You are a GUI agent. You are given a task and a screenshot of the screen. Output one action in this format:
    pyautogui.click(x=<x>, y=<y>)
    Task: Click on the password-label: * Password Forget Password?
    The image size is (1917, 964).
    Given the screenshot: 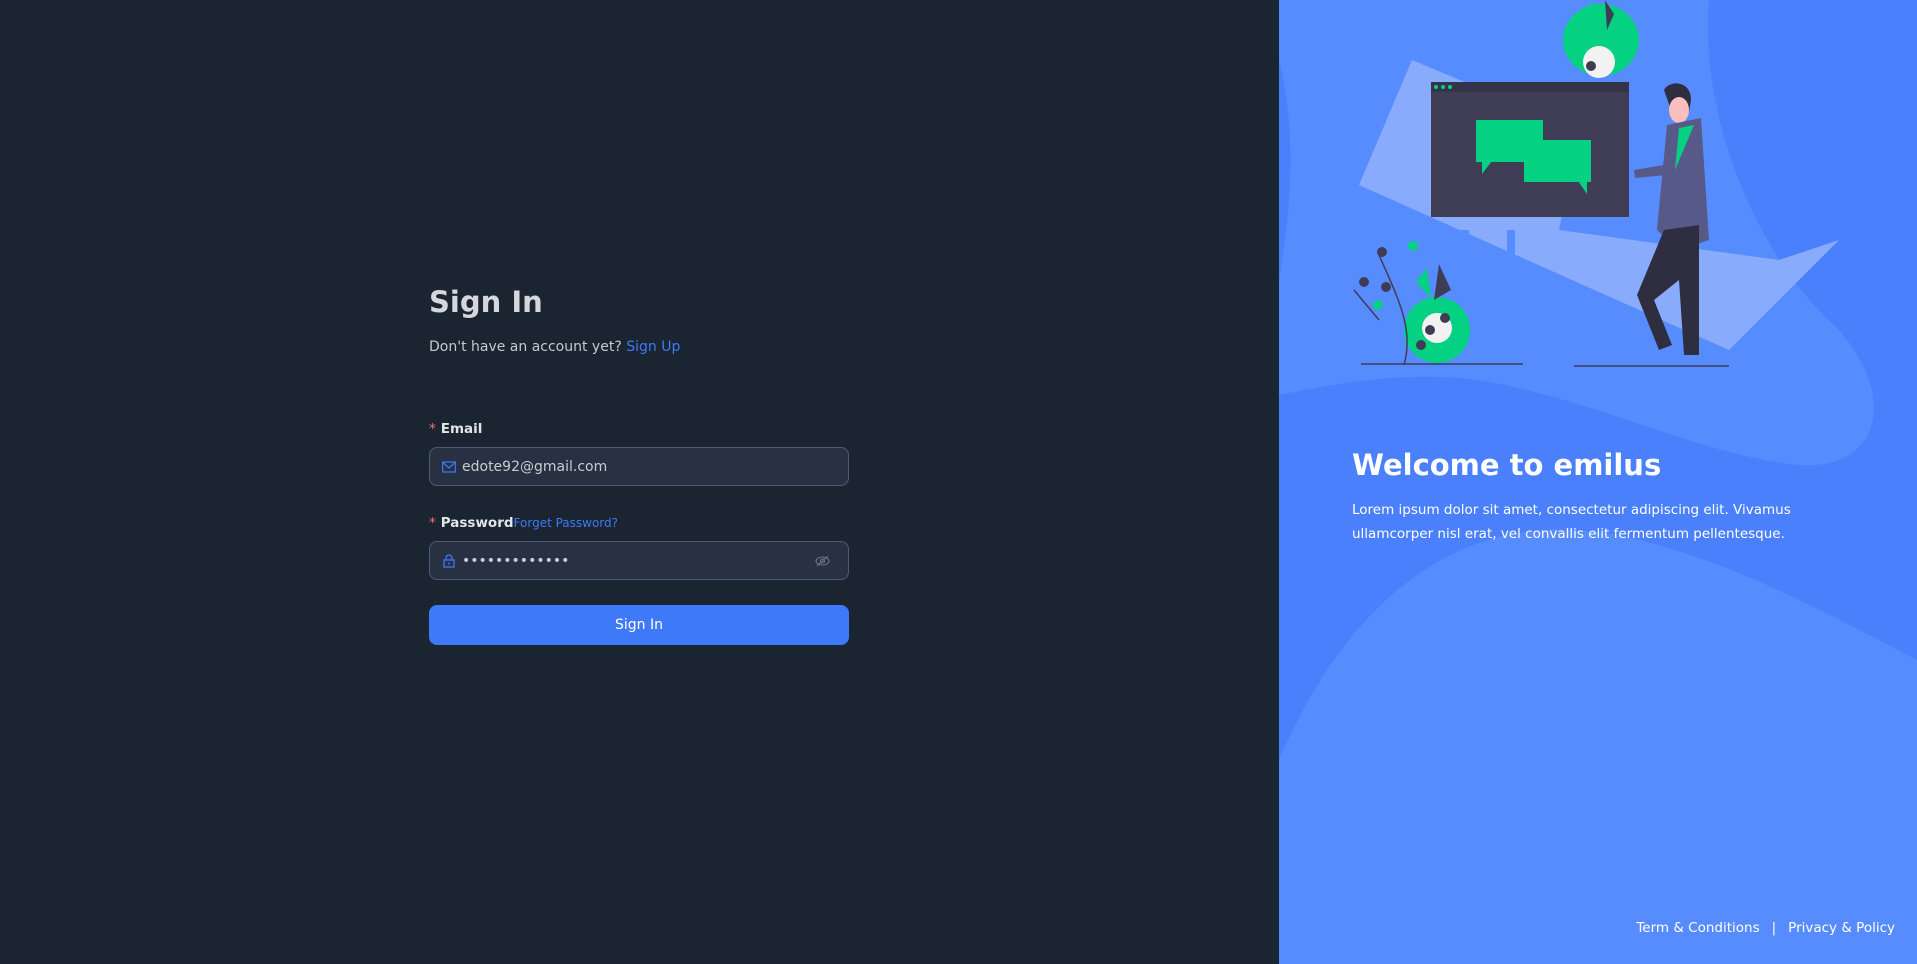 What is the action you would take?
    pyautogui.click(x=639, y=523)
    